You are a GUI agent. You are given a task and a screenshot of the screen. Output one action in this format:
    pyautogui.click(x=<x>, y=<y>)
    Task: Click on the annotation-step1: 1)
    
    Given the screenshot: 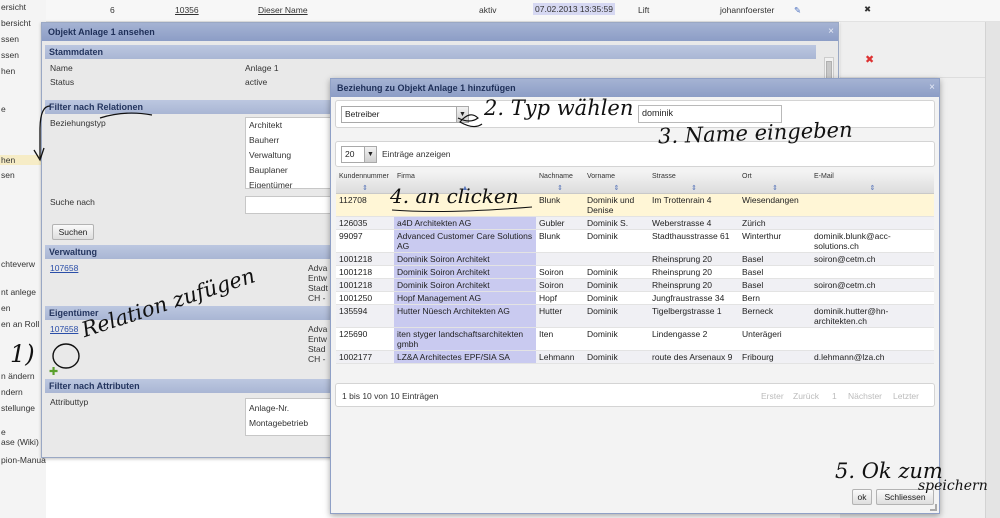 What is the action you would take?
    pyautogui.click(x=22, y=354)
    